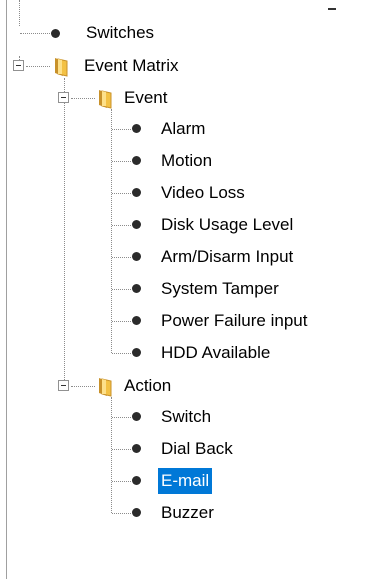 This screenshot has height=579, width=377. What do you see at coordinates (215, 353) in the screenshot?
I see `tree-item-hdd-available: HDD Available` at bounding box center [215, 353].